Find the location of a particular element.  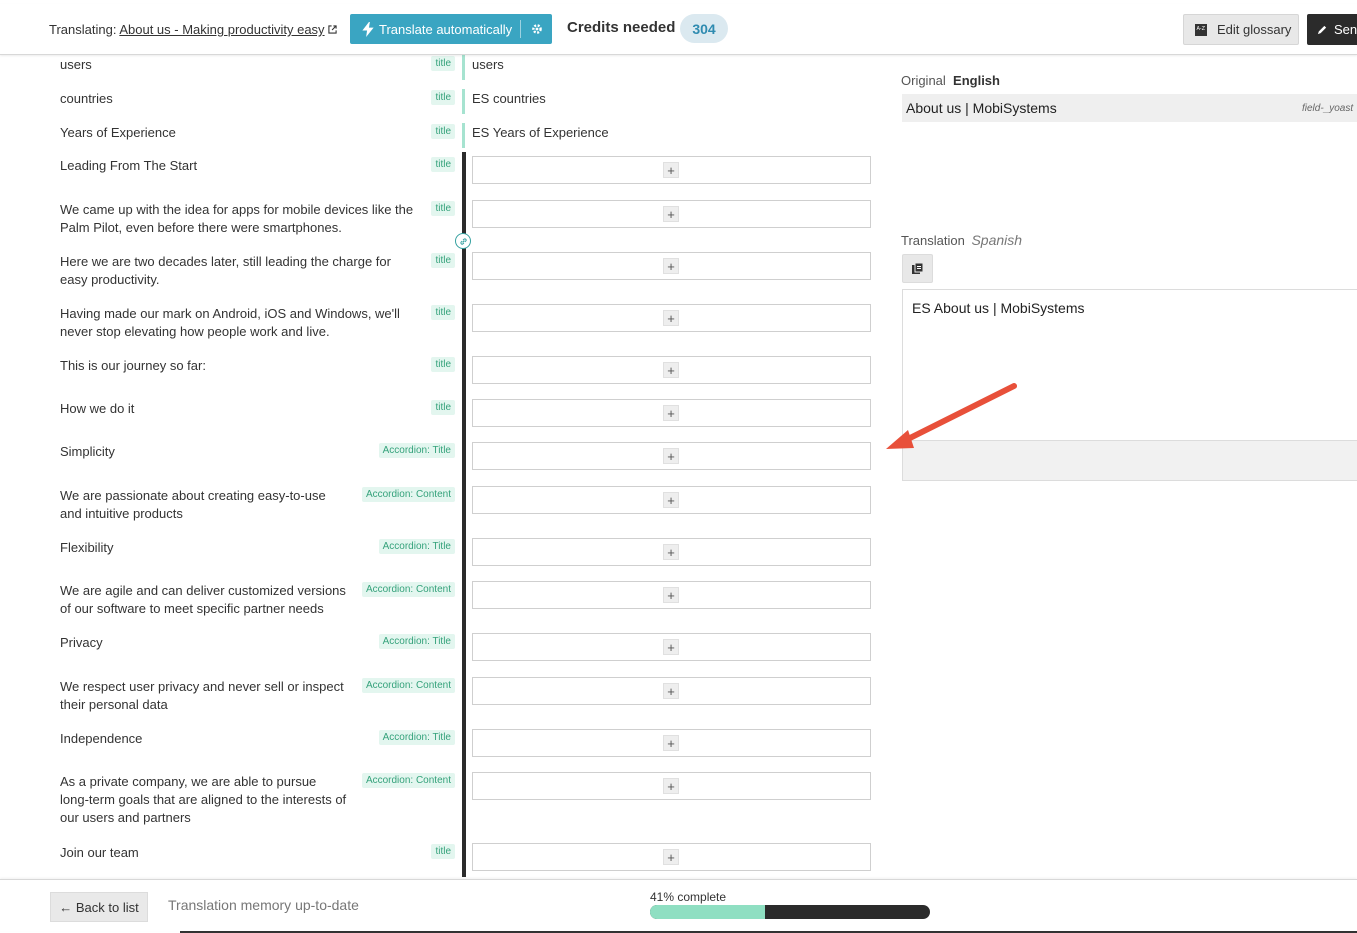

target-text: users is located at coordinates (488, 65).